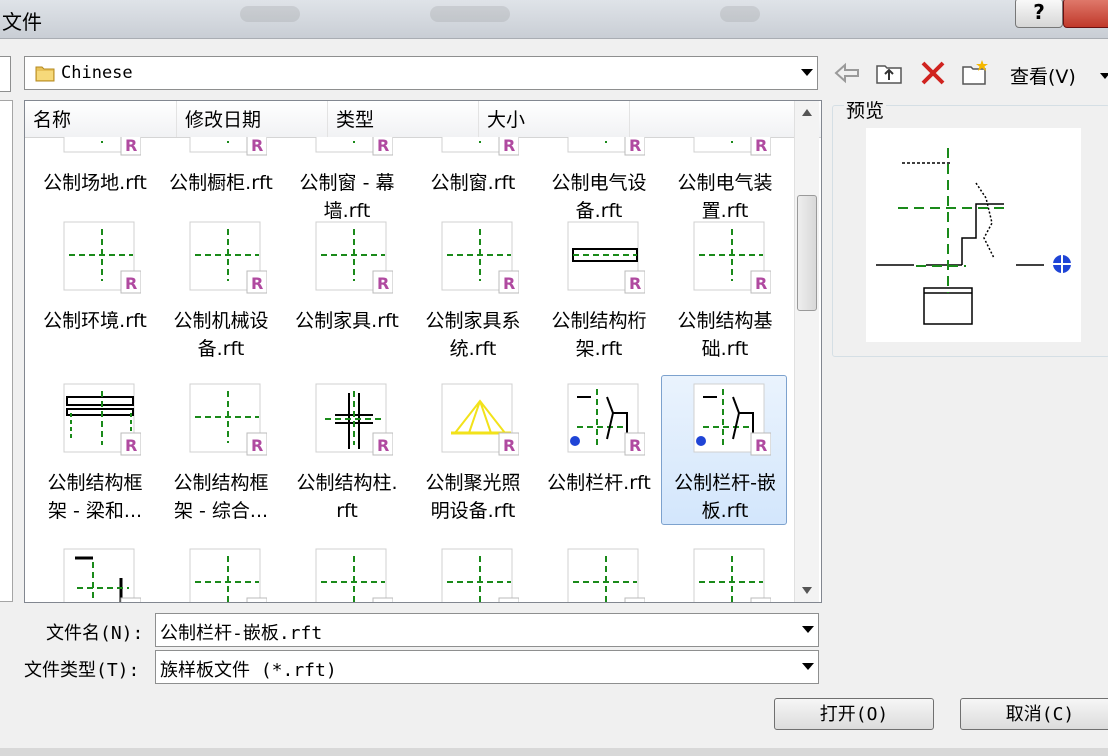 This screenshot has height=756, width=1108. What do you see at coordinates (865, 109) in the screenshot?
I see `preview-label: 预览` at bounding box center [865, 109].